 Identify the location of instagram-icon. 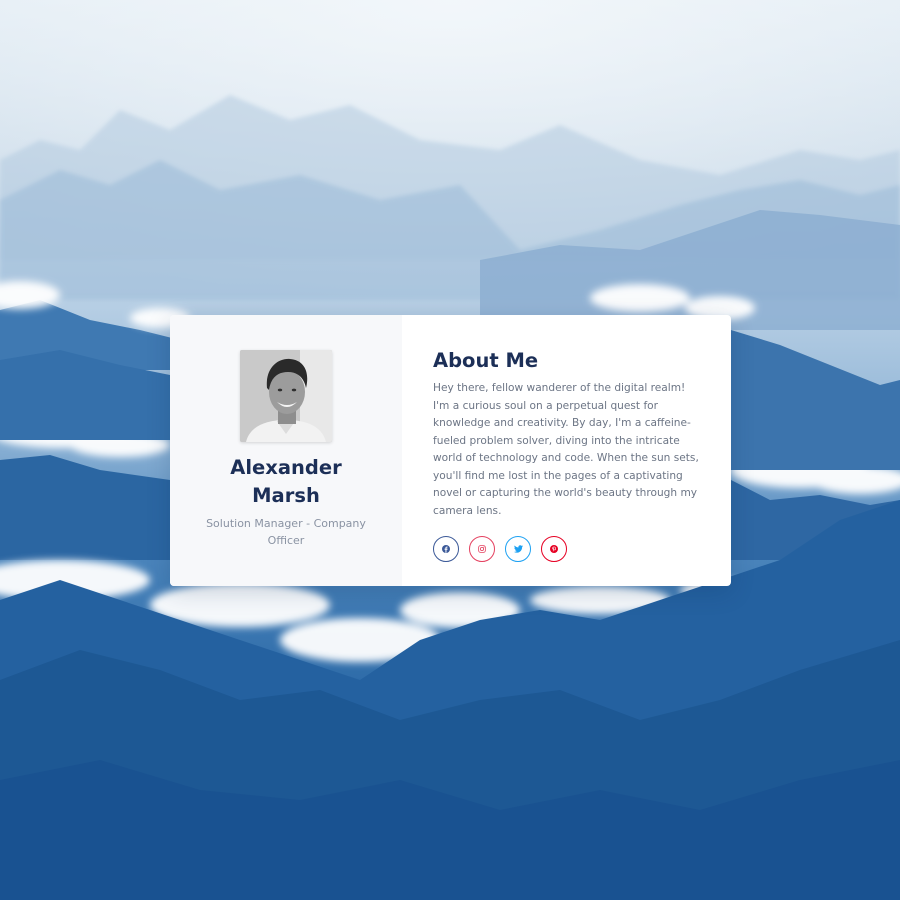
(482, 549).